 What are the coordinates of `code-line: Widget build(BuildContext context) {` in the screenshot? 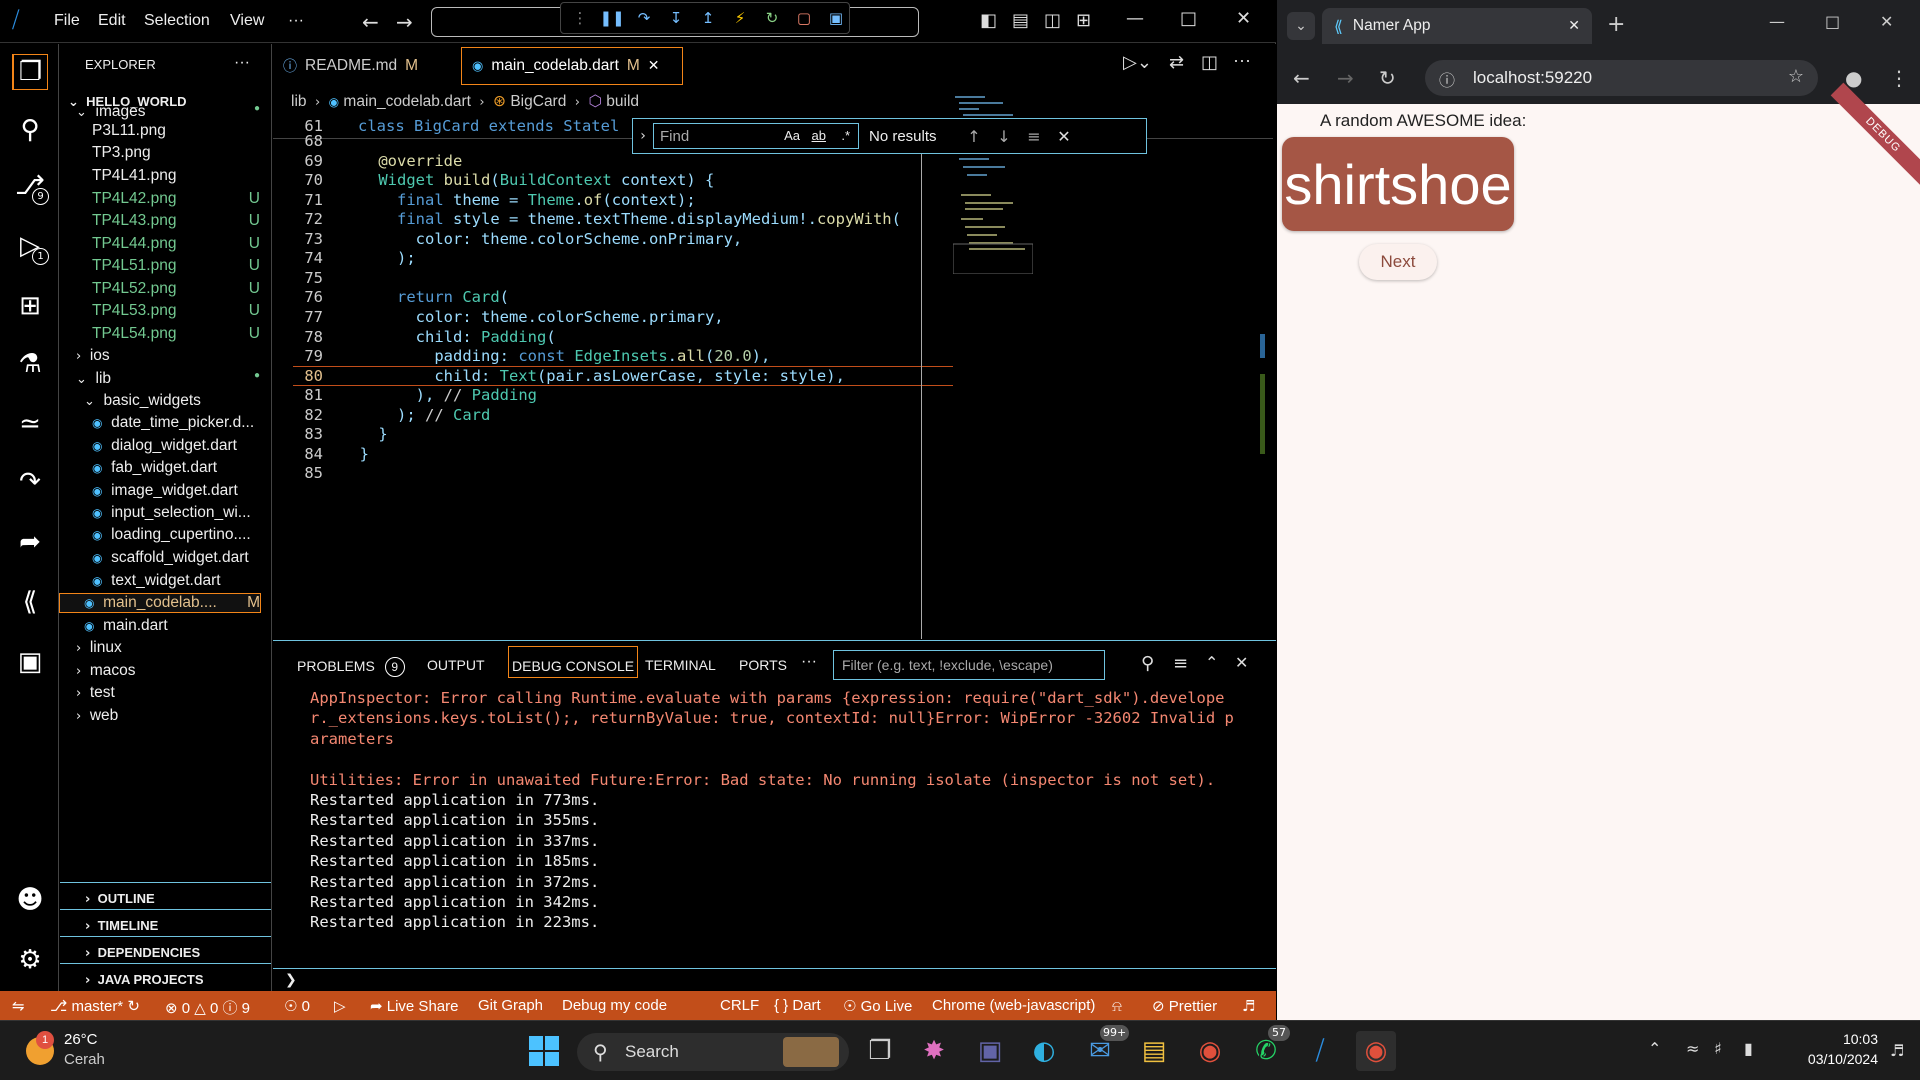 It's located at (527, 180).